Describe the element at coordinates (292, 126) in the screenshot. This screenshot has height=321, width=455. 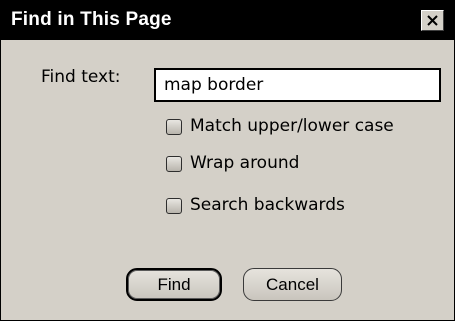
I see `match-case-label: Match upper/lower case` at that location.